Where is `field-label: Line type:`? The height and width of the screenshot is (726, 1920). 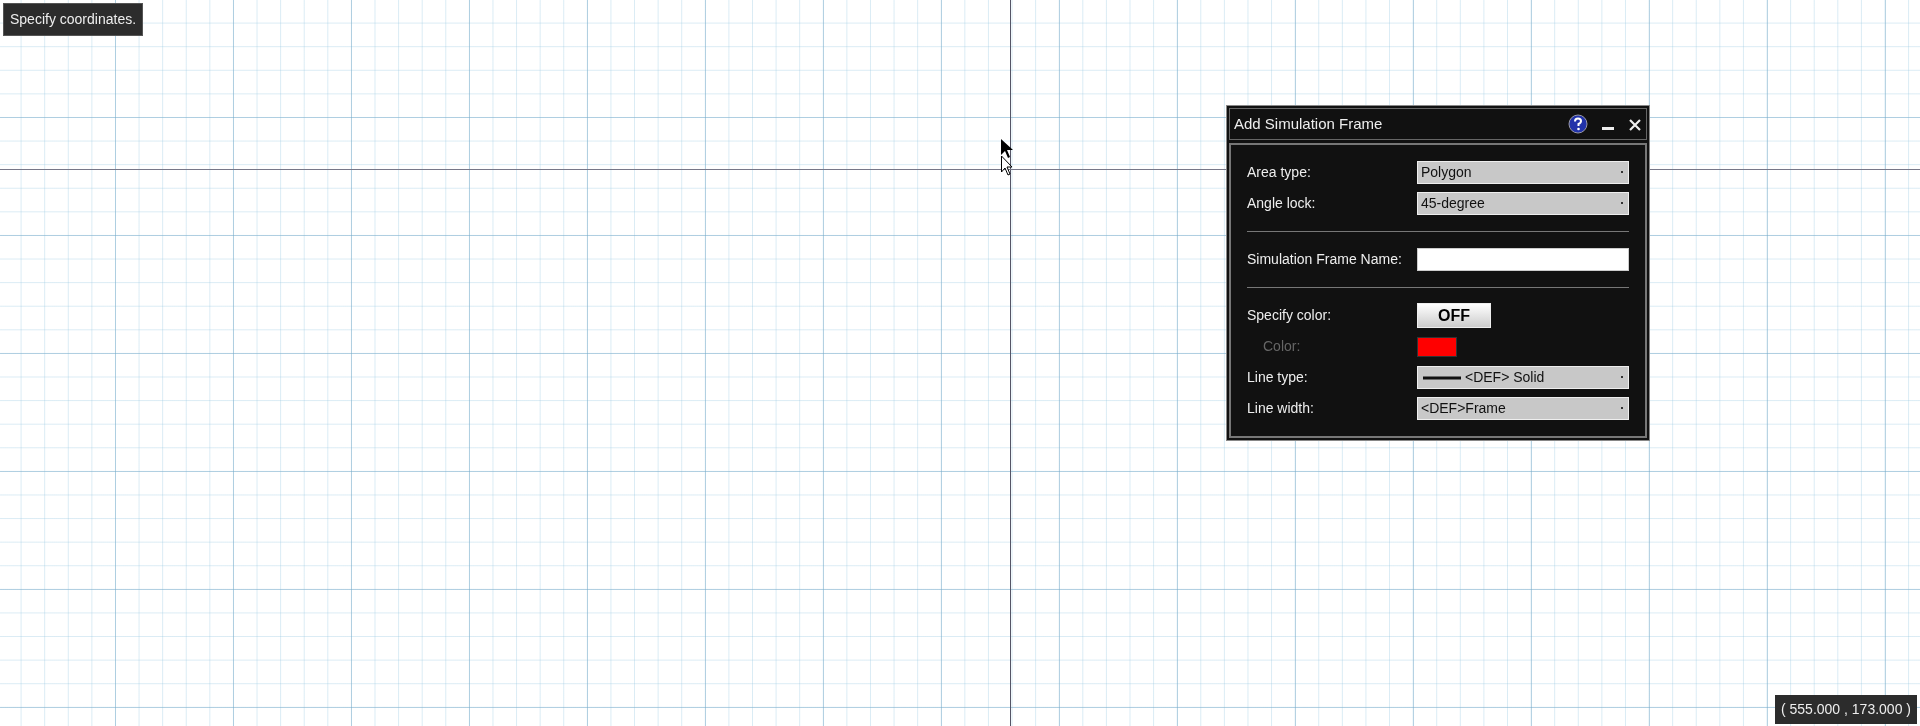 field-label: Line type: is located at coordinates (1278, 377).